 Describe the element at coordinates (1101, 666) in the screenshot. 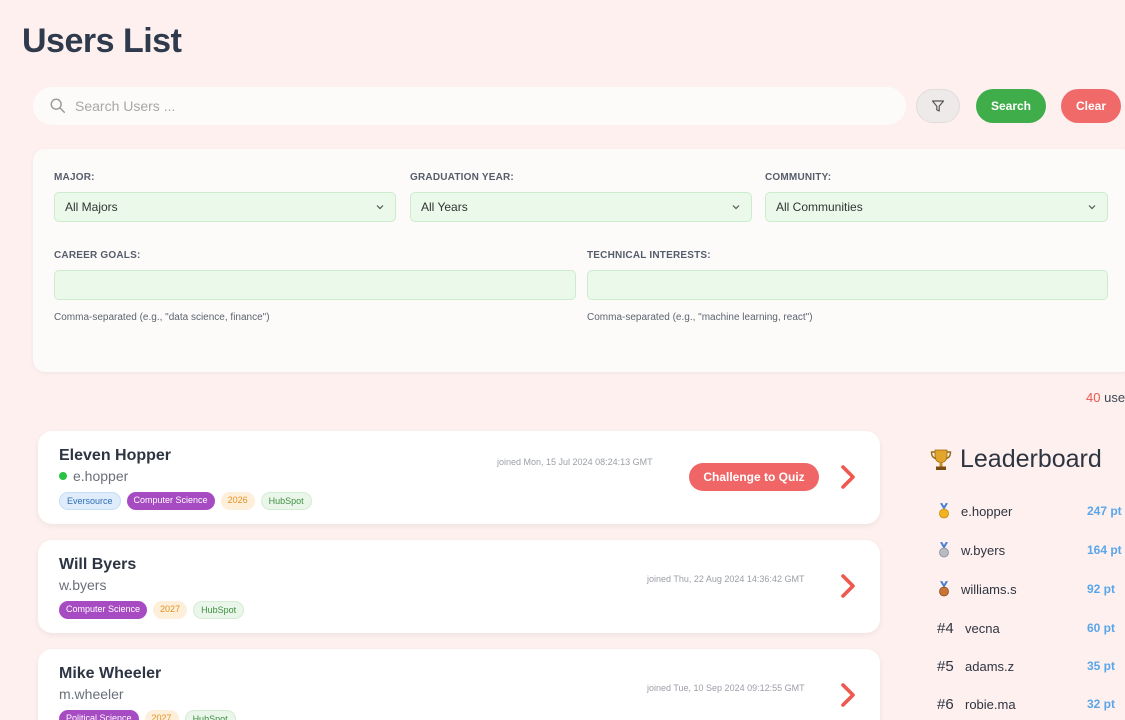

I see `leaderboard-points: 35 pt` at that location.